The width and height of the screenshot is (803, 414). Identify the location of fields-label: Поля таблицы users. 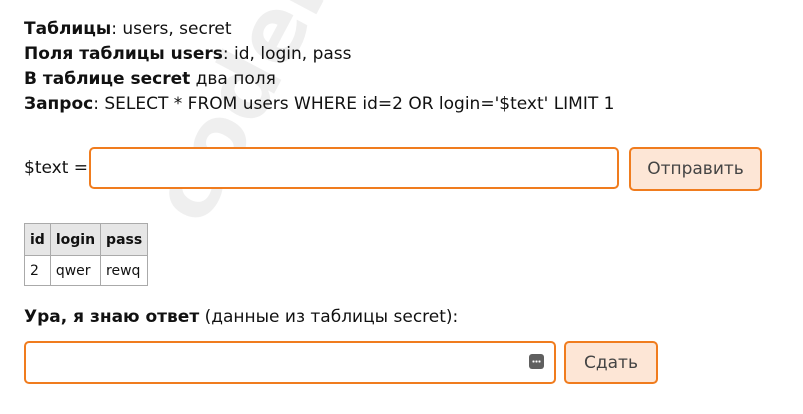
(123, 54).